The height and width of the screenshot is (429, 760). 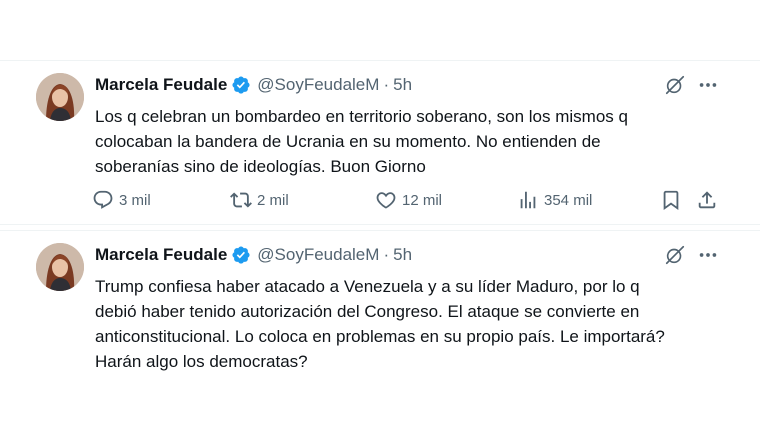 What do you see at coordinates (386, 200) in the screenshot?
I see `like-icon` at bounding box center [386, 200].